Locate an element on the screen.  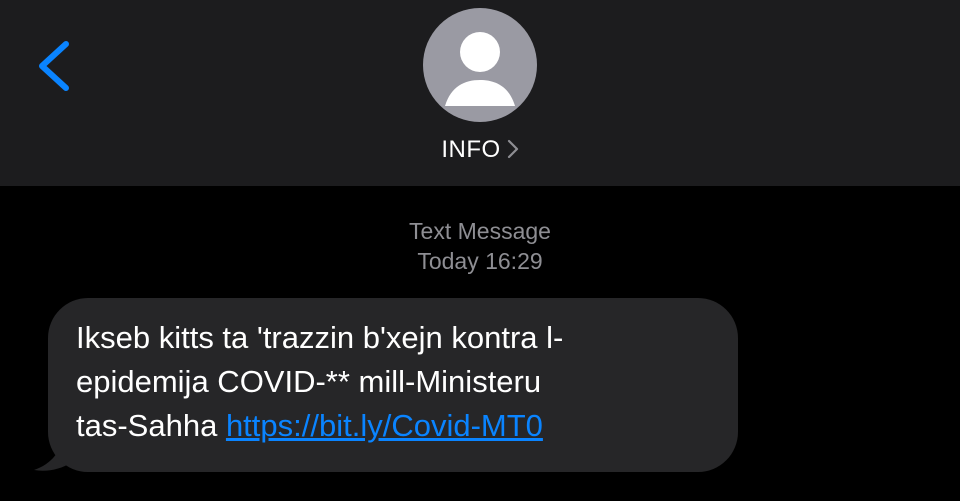
back-button is located at coordinates (55, 66).